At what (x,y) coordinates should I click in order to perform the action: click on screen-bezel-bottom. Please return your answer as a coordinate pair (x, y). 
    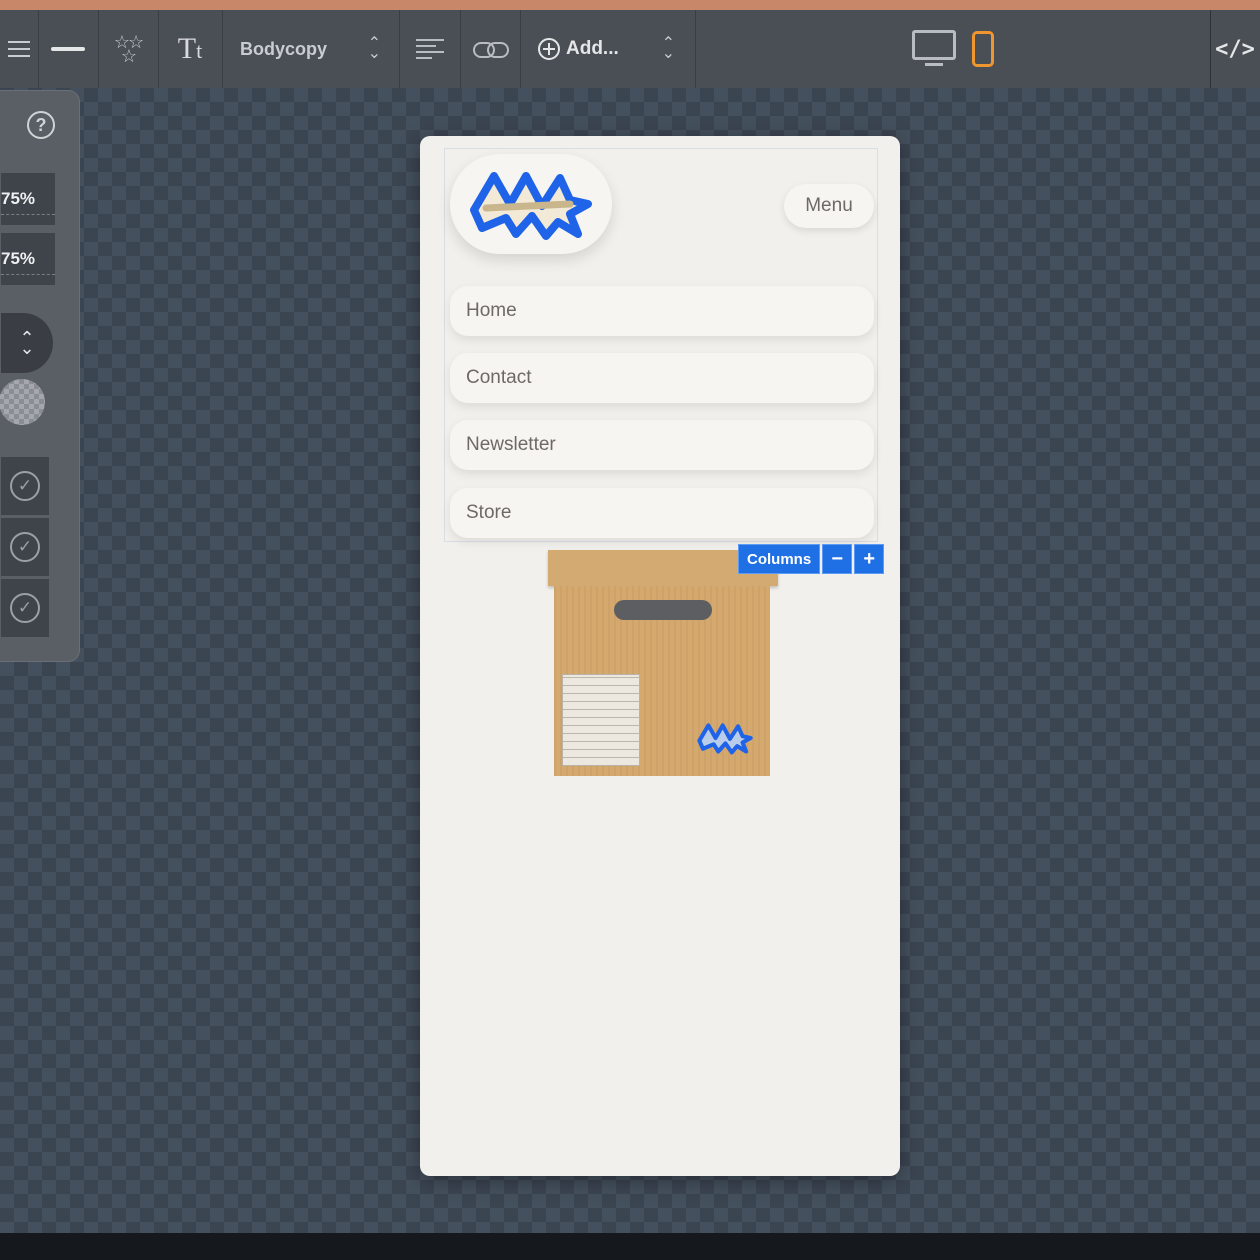
    Looking at the image, I should click on (630, 1246).